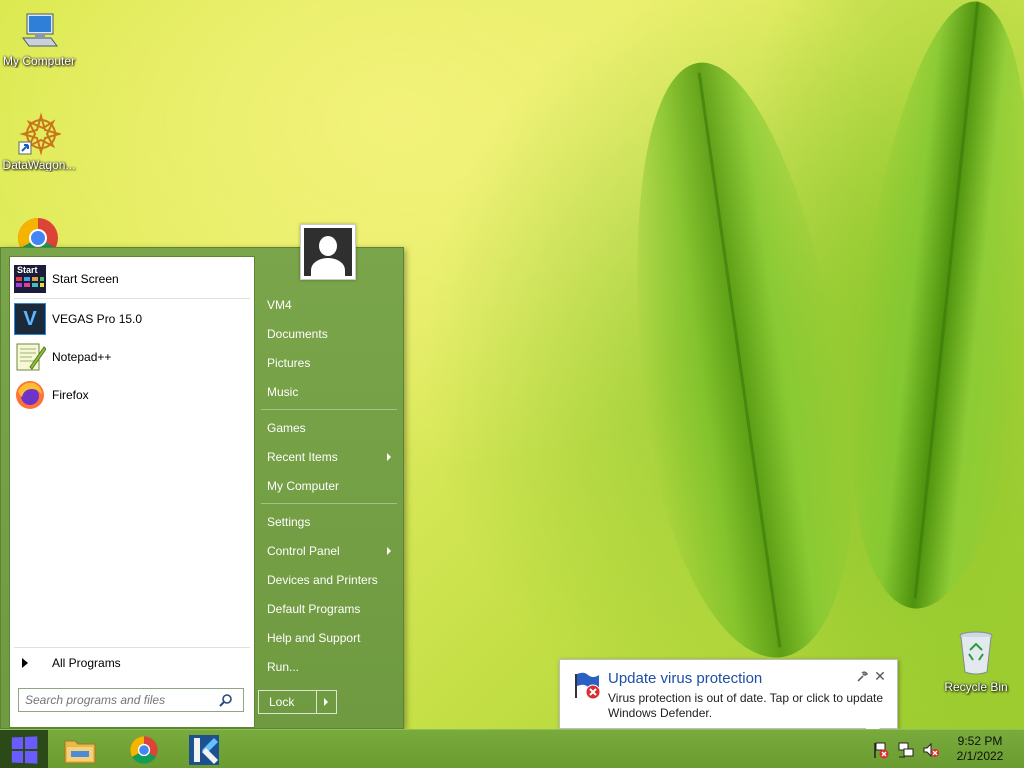 This screenshot has height=768, width=1024. Describe the element at coordinates (881, 750) in the screenshot. I see `action-center-warning-icon` at that location.